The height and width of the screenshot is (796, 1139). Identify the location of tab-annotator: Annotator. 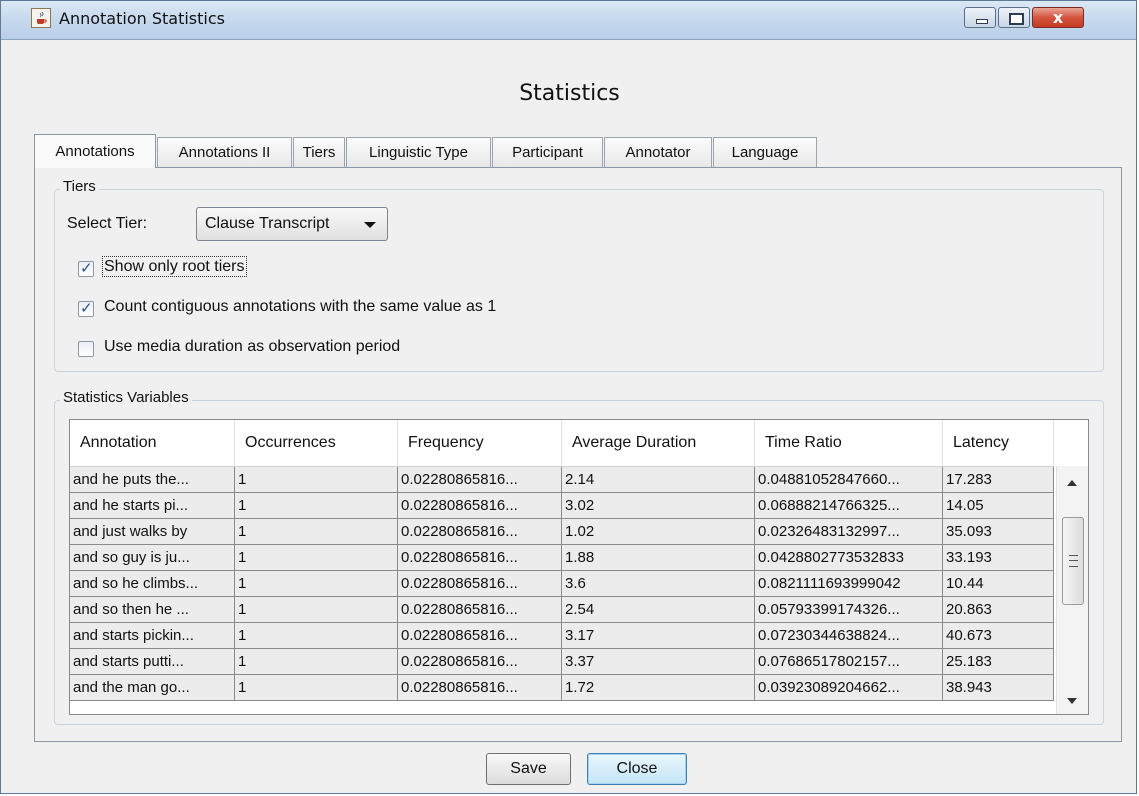
(658, 152).